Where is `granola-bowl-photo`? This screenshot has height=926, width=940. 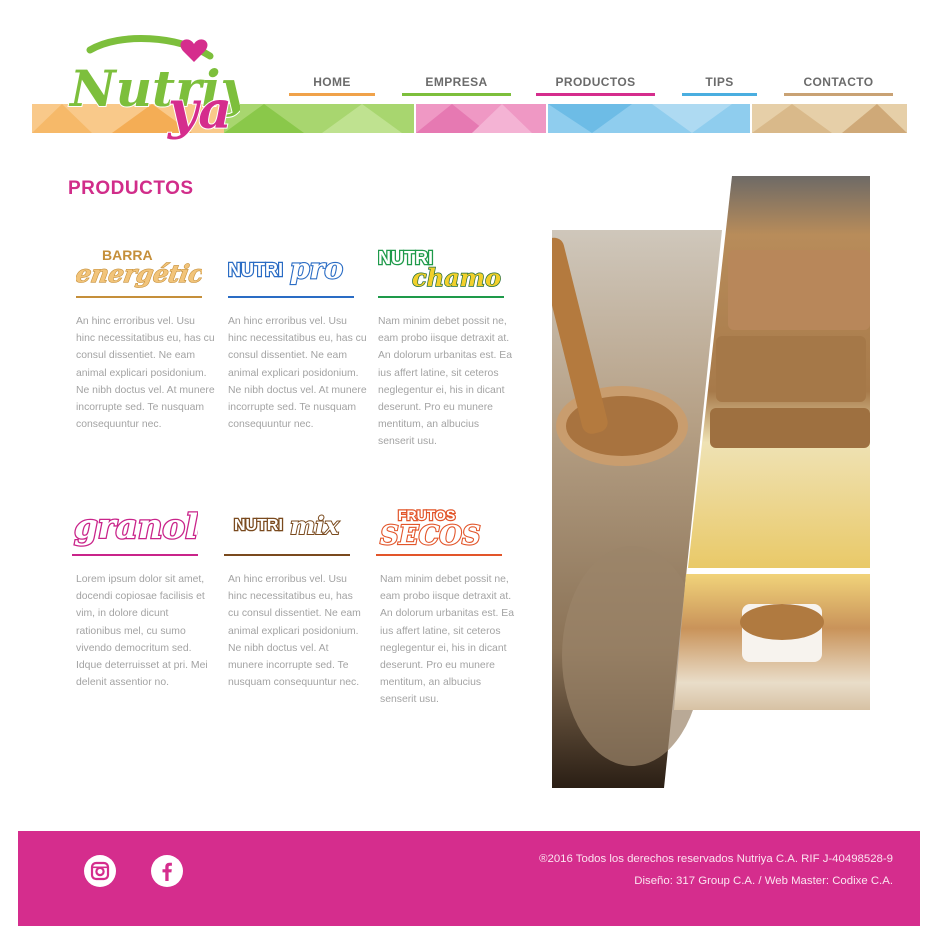
granola-bowl-photo is located at coordinates (772, 642).